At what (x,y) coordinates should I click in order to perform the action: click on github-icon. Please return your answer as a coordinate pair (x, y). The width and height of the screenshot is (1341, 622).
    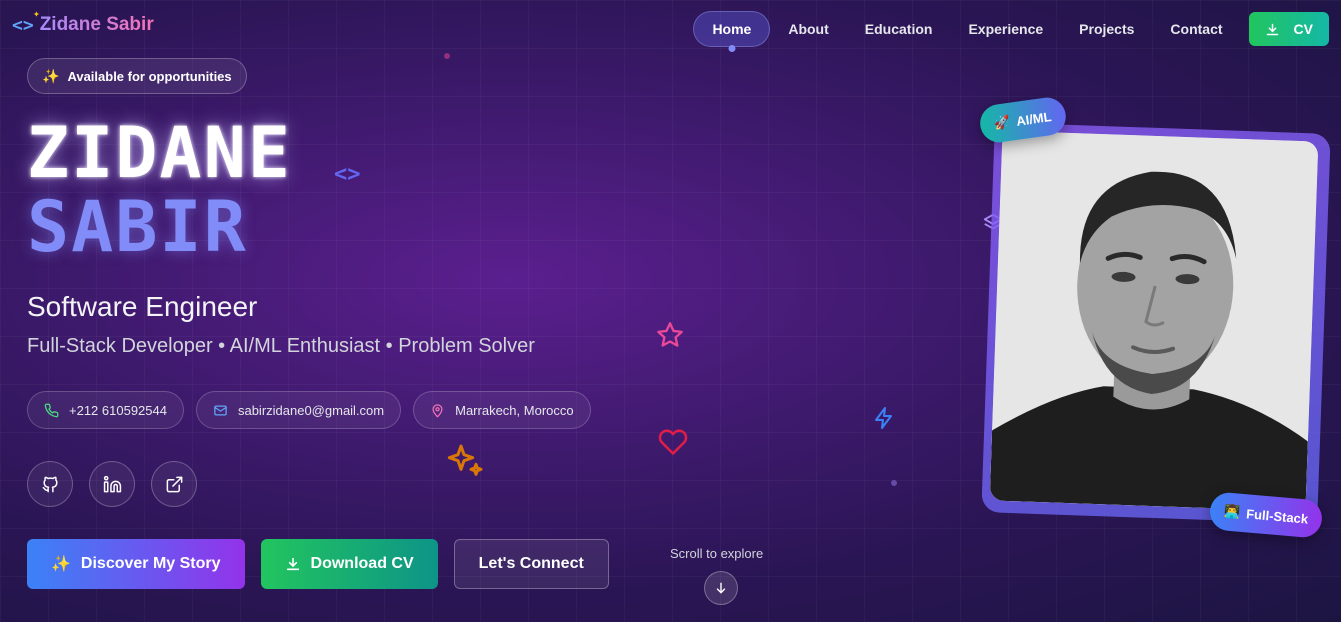
    Looking at the image, I should click on (50, 484).